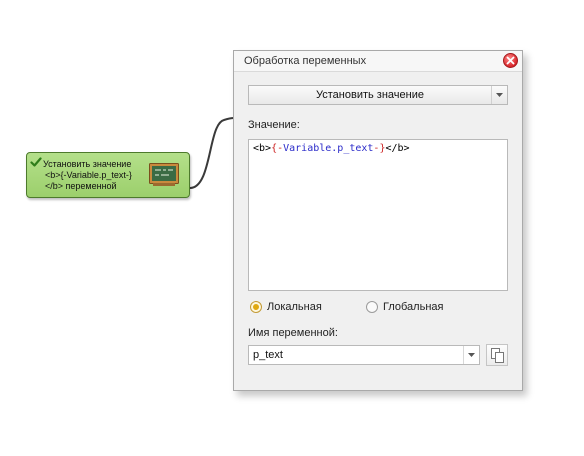  Describe the element at coordinates (413, 307) in the screenshot. I see `radio-global-label: Глобальная` at that location.